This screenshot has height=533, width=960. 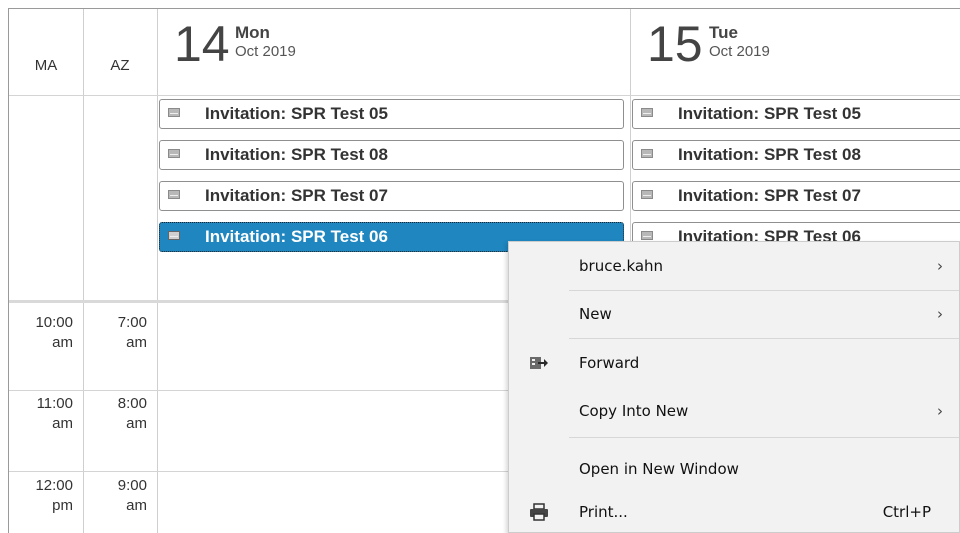 I want to click on time-label-ma: 12:00 pm, so click(x=54, y=495).